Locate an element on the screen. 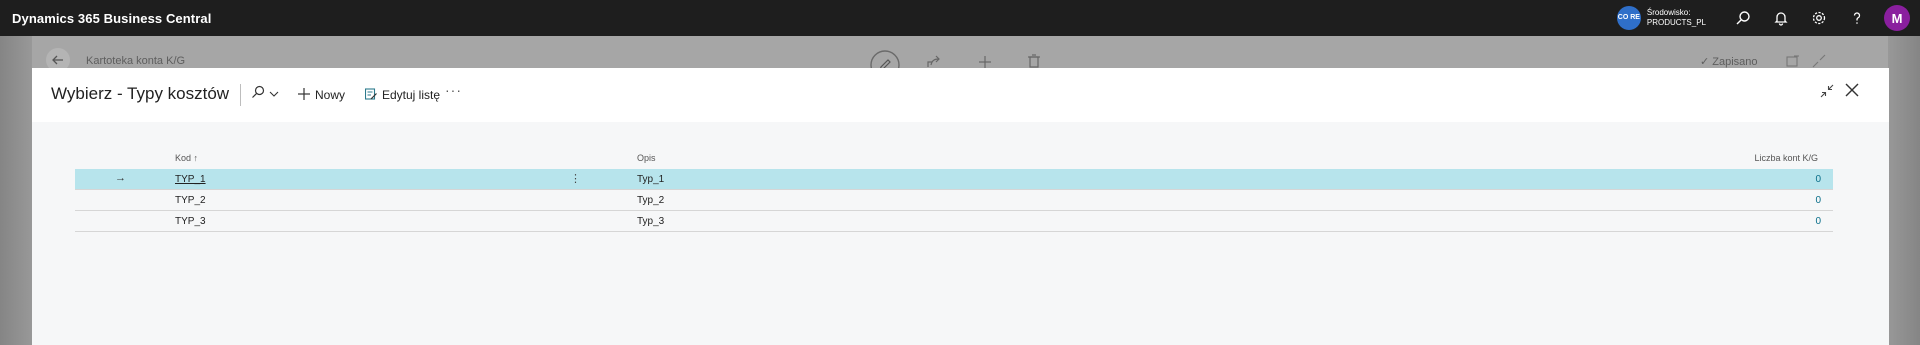 This screenshot has height=345, width=1920. help-icon is located at coordinates (1857, 18).